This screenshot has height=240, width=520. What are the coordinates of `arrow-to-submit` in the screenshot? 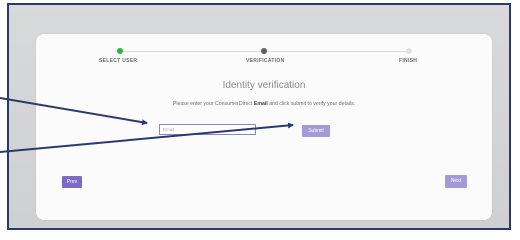 It's located at (147, 137).